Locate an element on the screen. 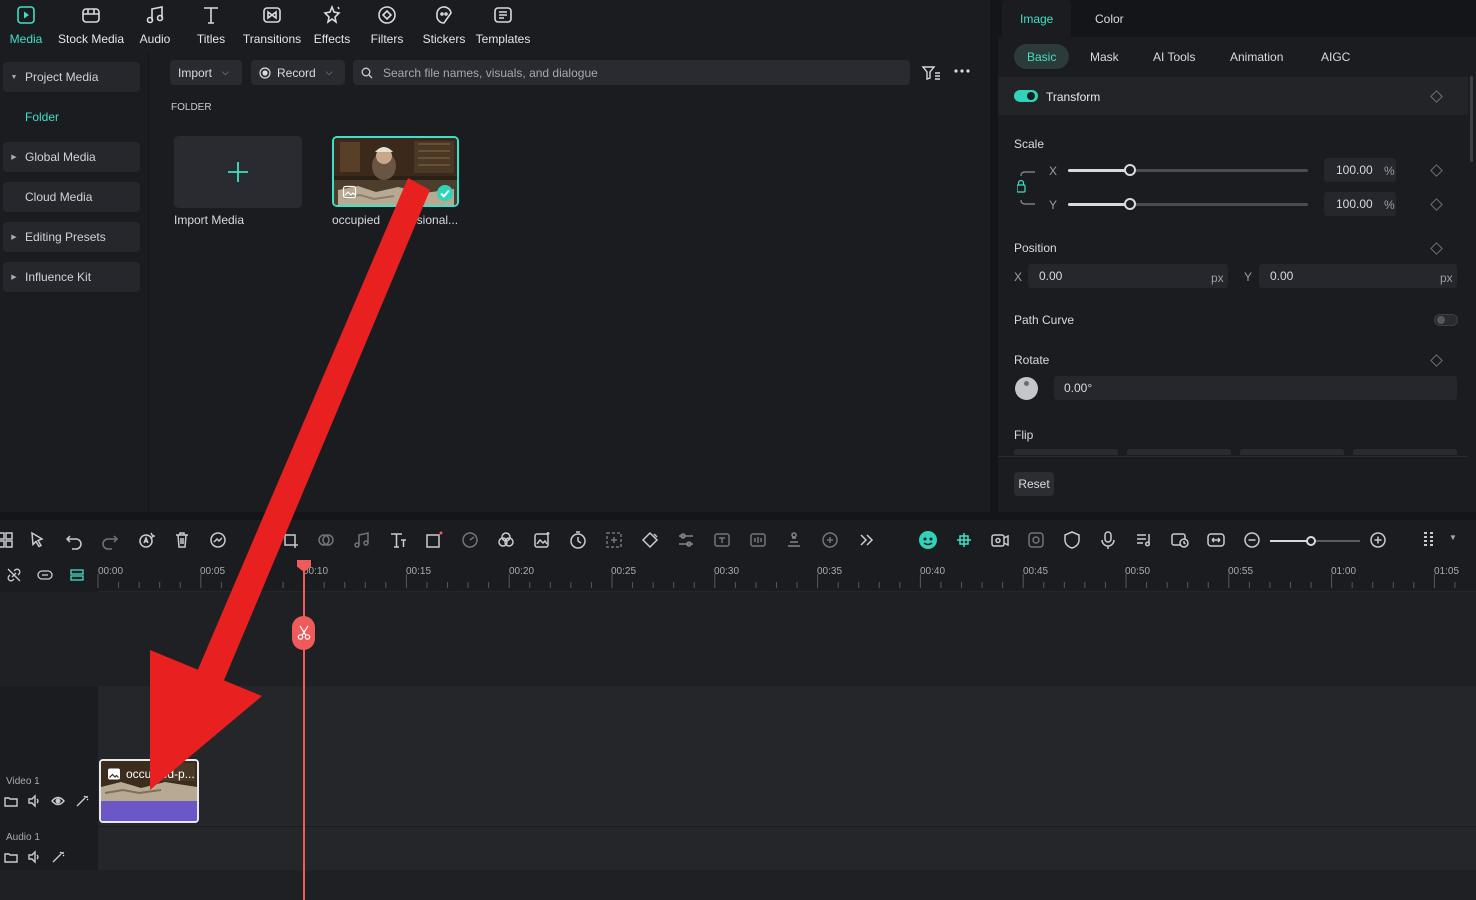  redo-icon is located at coordinates (110, 540).